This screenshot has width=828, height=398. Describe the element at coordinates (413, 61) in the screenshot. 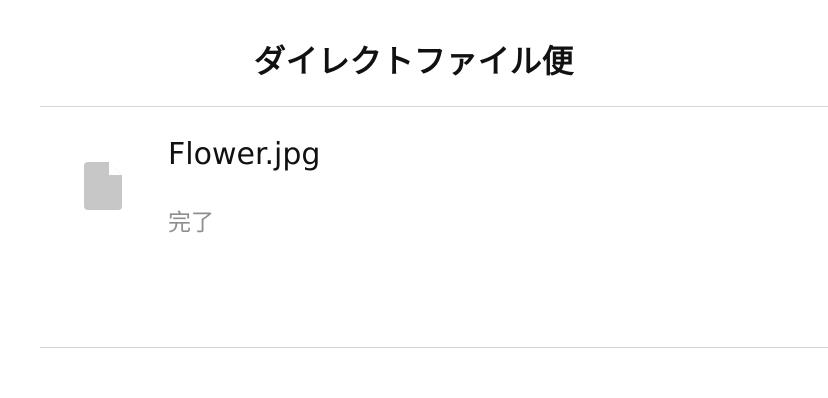

I see `page-title: ダイレクトファイル便` at that location.